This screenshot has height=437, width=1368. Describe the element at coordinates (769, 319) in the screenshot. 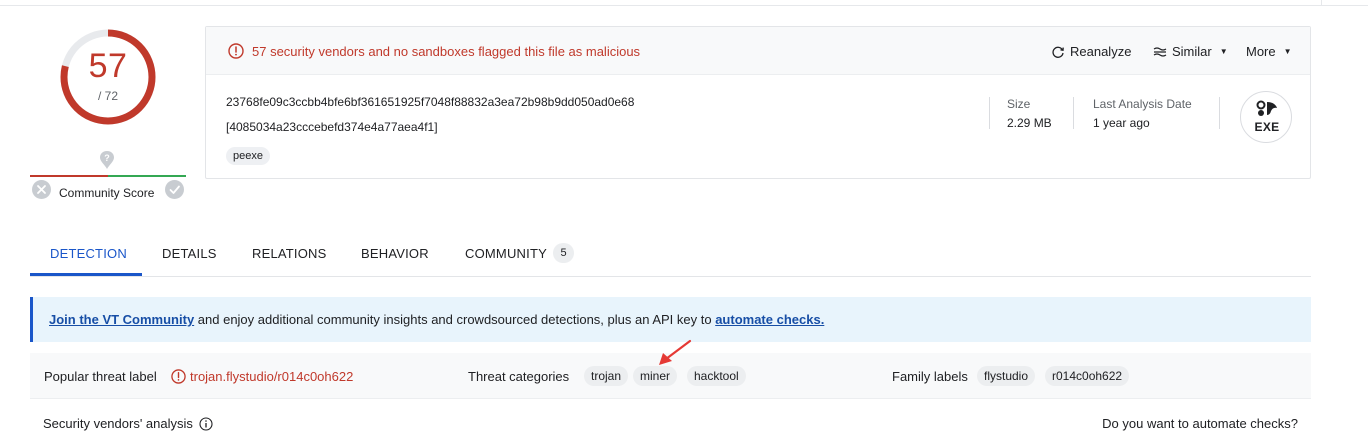

I see `automate-checks-link: automate checks.` at that location.